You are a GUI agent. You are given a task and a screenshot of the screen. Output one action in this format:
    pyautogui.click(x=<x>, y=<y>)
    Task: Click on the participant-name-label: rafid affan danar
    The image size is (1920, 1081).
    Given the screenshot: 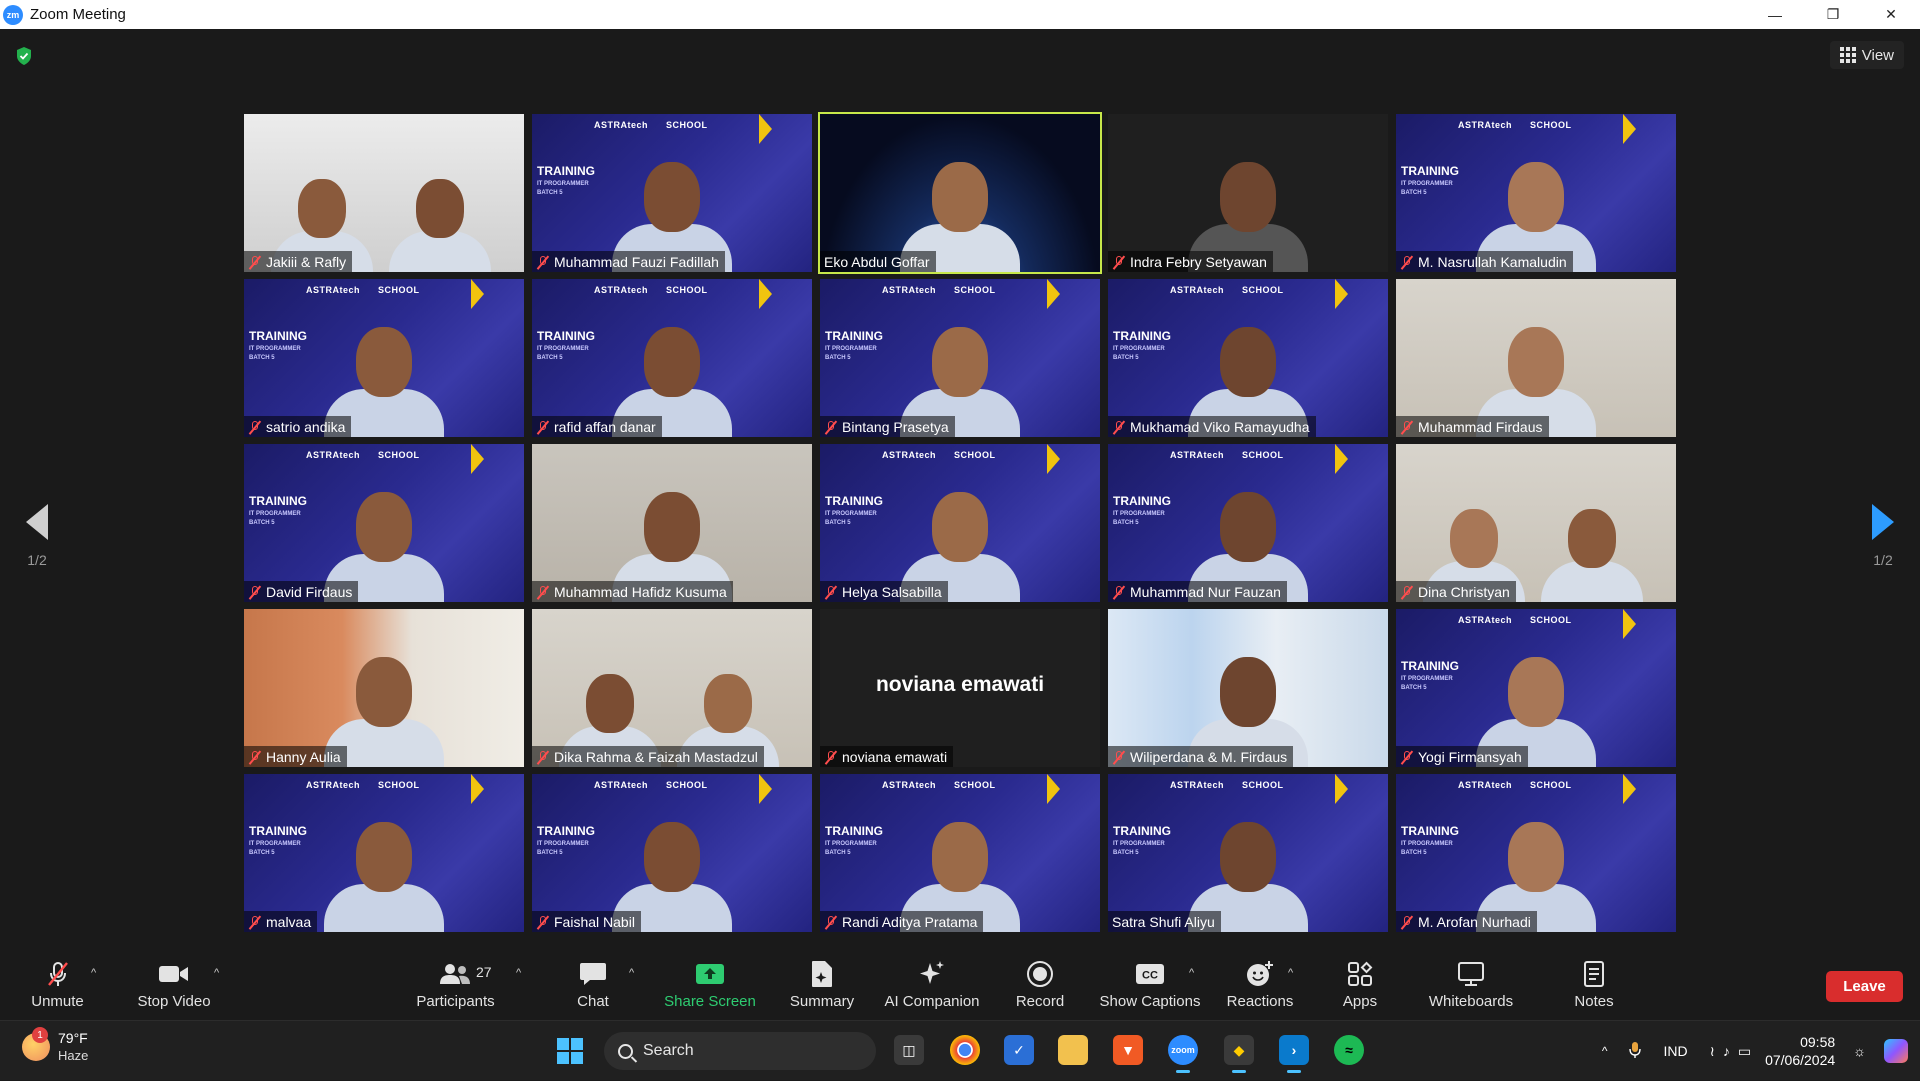 What is the action you would take?
    pyautogui.click(x=597, y=426)
    